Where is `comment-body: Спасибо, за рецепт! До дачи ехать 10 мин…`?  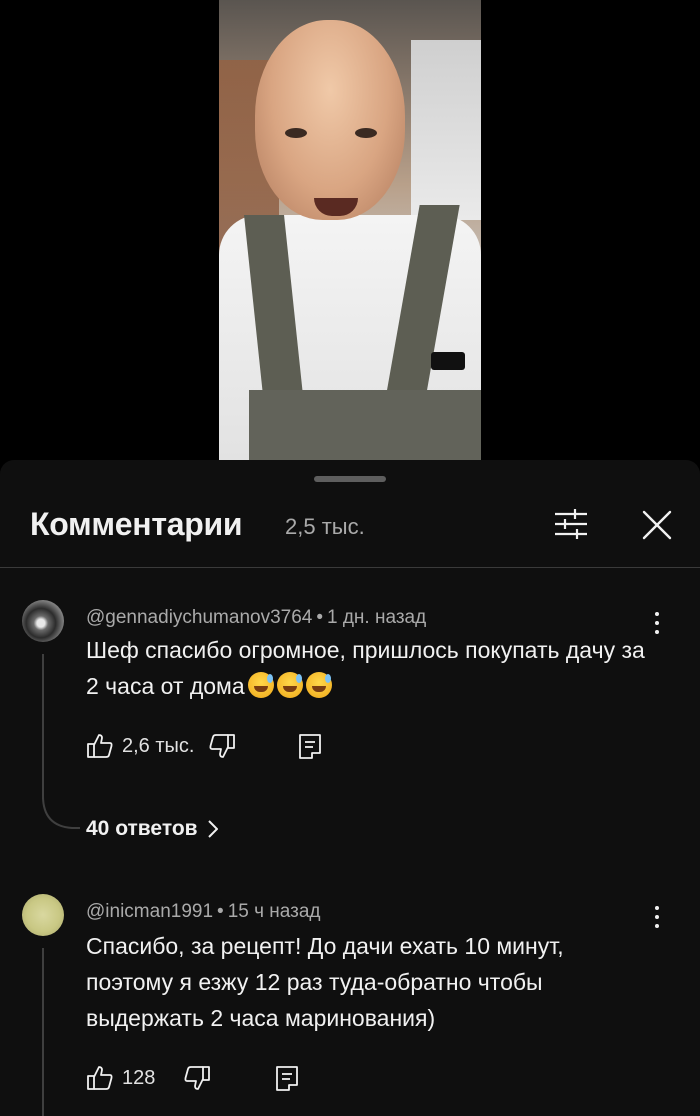 comment-body: Спасибо, за рецепт! До дачи ехать 10 мин… is located at coordinates (325, 982).